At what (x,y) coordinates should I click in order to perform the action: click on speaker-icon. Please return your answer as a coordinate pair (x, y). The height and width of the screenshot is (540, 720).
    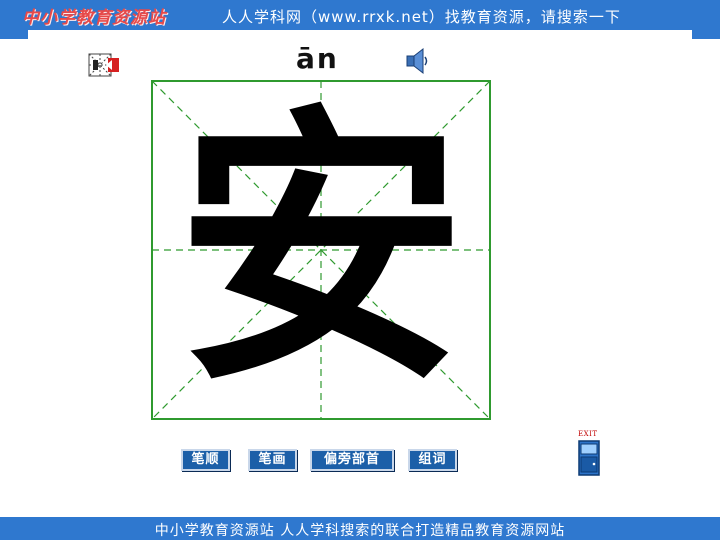
    Looking at the image, I should click on (417, 61).